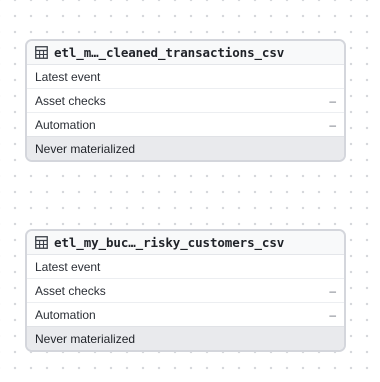 Image resolution: width=380 pixels, height=382 pixels. Describe the element at coordinates (169, 242) in the screenshot. I see `asset-name: etl_my_buc…_risky_customers_csv` at that location.